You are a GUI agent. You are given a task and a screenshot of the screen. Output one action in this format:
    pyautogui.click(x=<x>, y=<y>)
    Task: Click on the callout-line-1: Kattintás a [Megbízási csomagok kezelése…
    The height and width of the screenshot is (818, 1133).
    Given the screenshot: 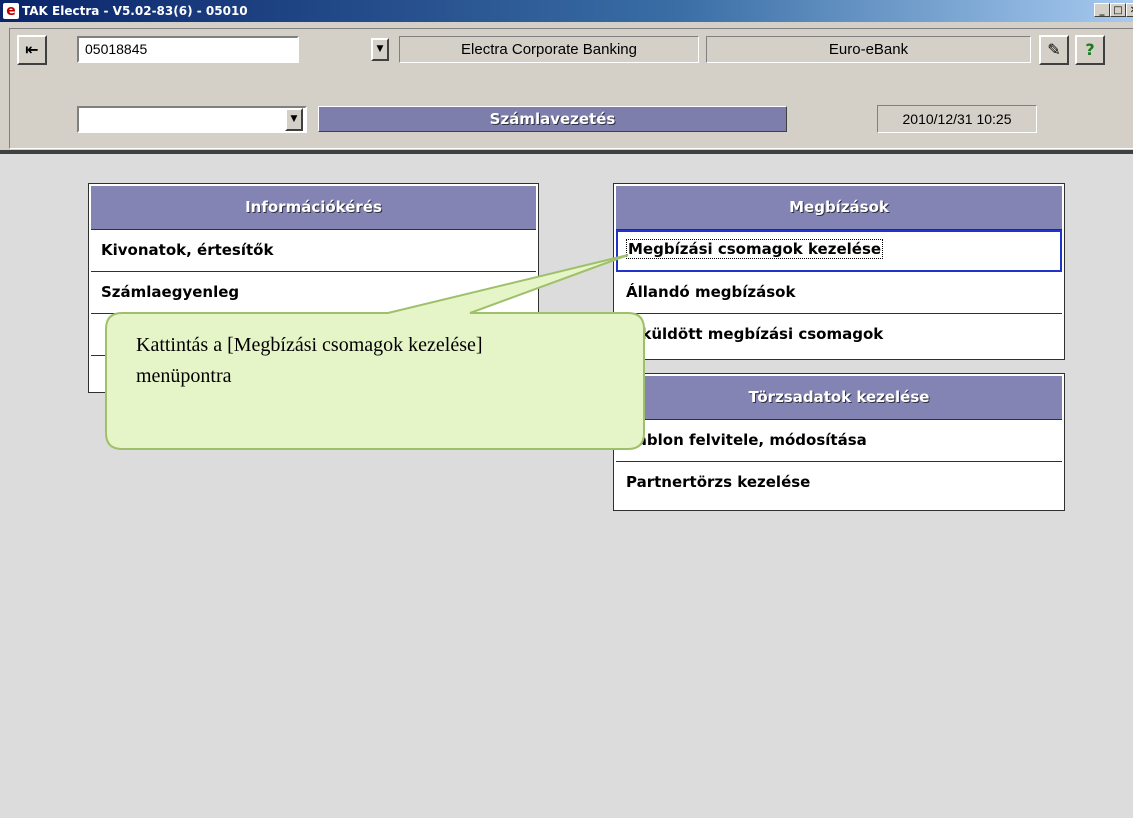 What is the action you would take?
    pyautogui.click(x=309, y=345)
    